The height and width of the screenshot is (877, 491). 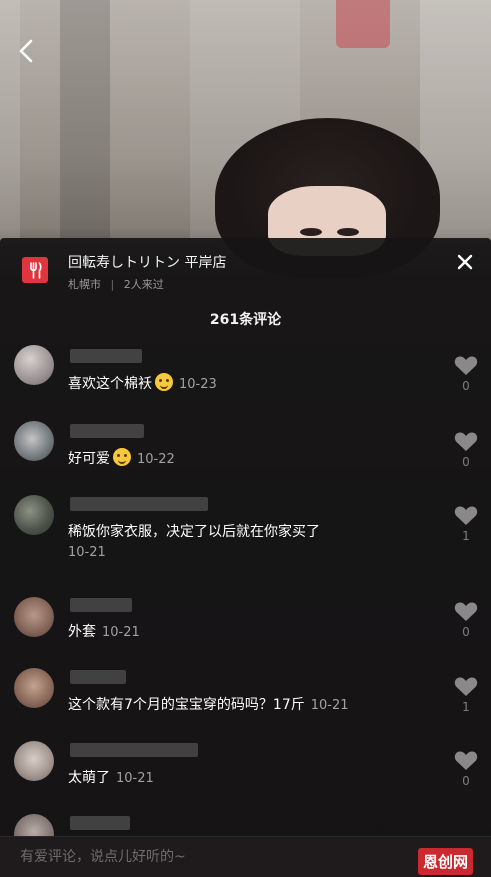 I want to click on comment-text: 稀饭你家衣服，决定了以后就在你家买了, so click(x=194, y=531).